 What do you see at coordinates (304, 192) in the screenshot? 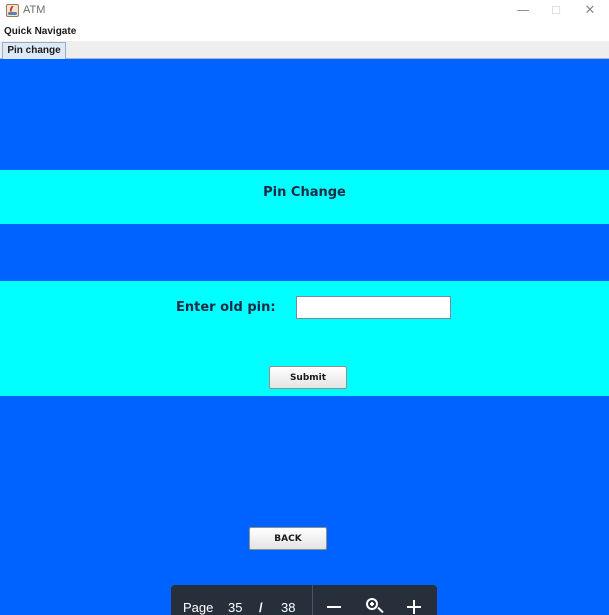
I see `page-title: Pin Change` at bounding box center [304, 192].